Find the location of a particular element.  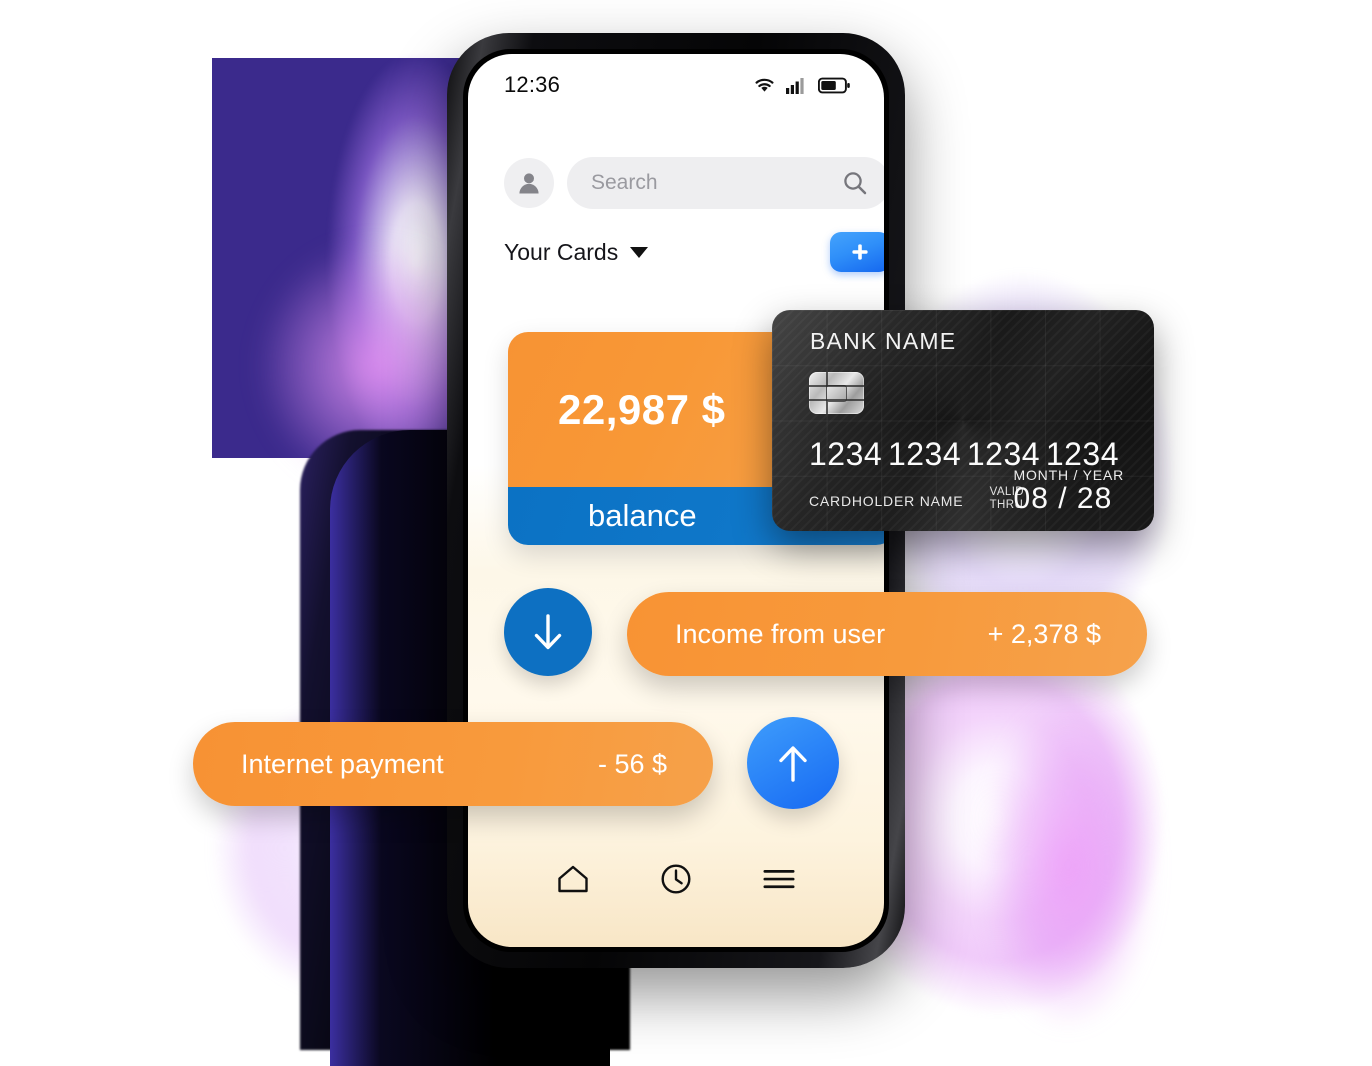

add-card-button is located at coordinates (857, 252).